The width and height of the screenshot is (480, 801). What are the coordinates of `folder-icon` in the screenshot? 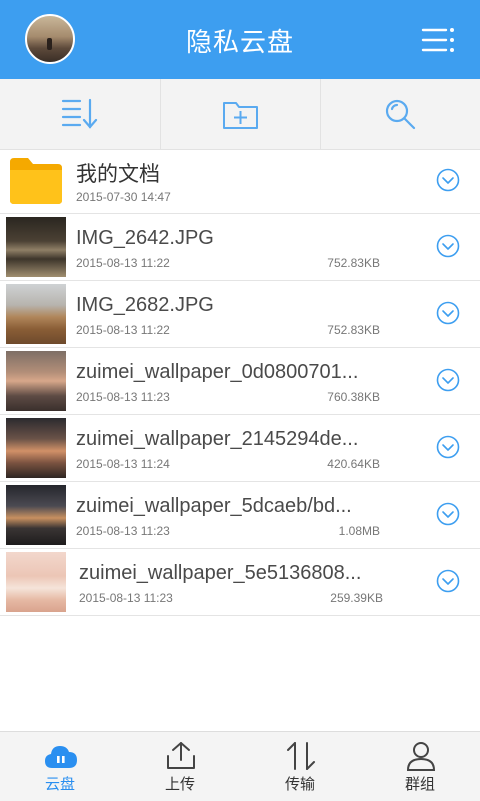 It's located at (36, 181).